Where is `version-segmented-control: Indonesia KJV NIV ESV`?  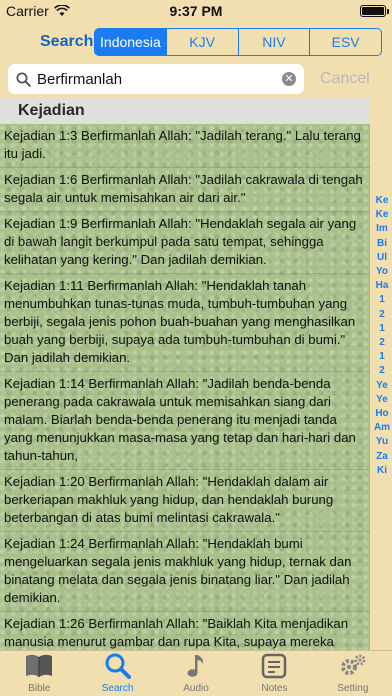
version-segmented-control: Indonesia KJV NIV ESV is located at coordinates (238, 42).